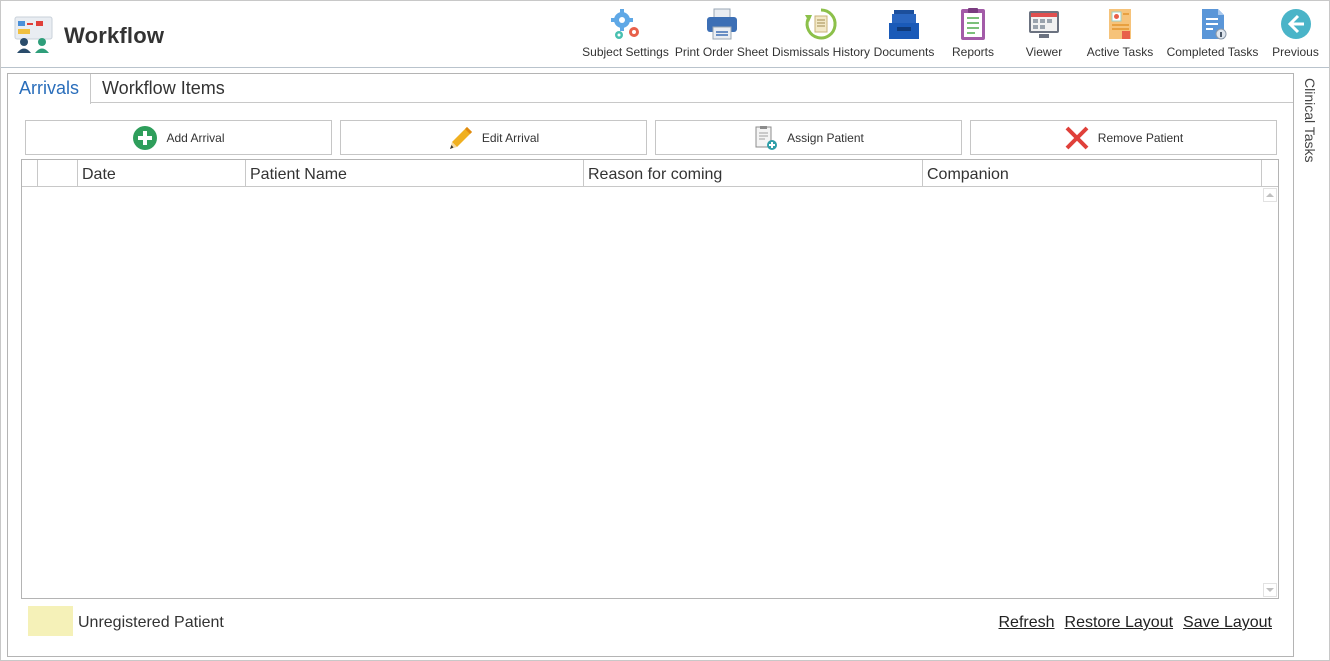 Image resolution: width=1330 pixels, height=661 pixels. I want to click on red-x-icon, so click(1077, 138).